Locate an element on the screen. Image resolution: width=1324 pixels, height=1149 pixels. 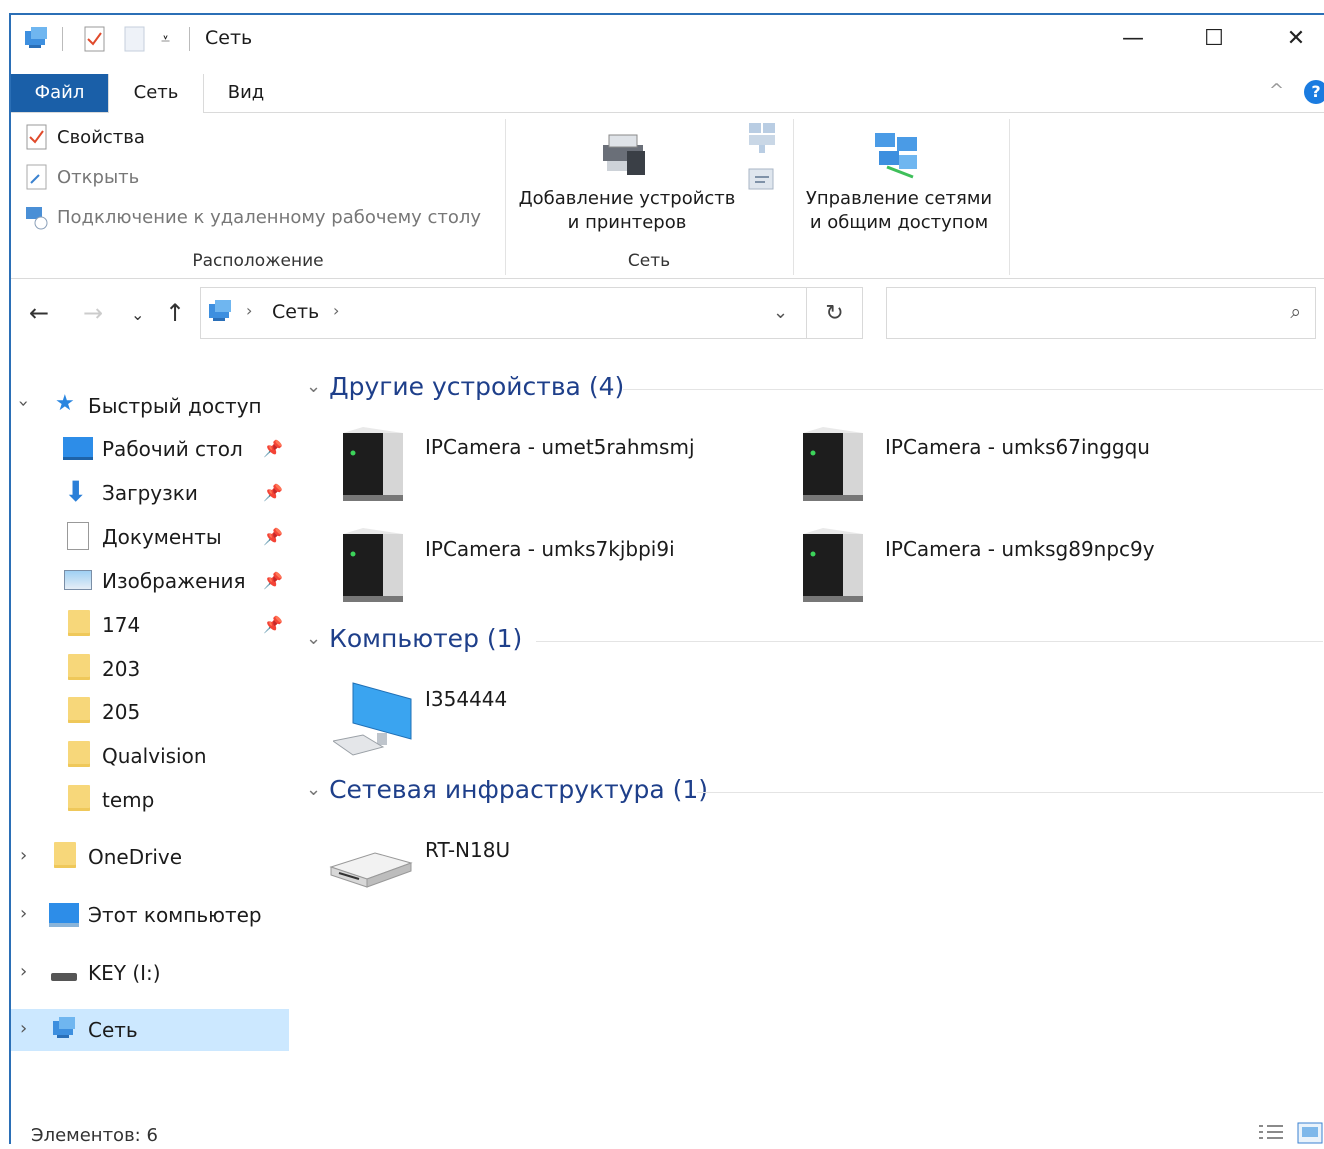
group-title: Компьютер (1) is located at coordinates (426, 638).